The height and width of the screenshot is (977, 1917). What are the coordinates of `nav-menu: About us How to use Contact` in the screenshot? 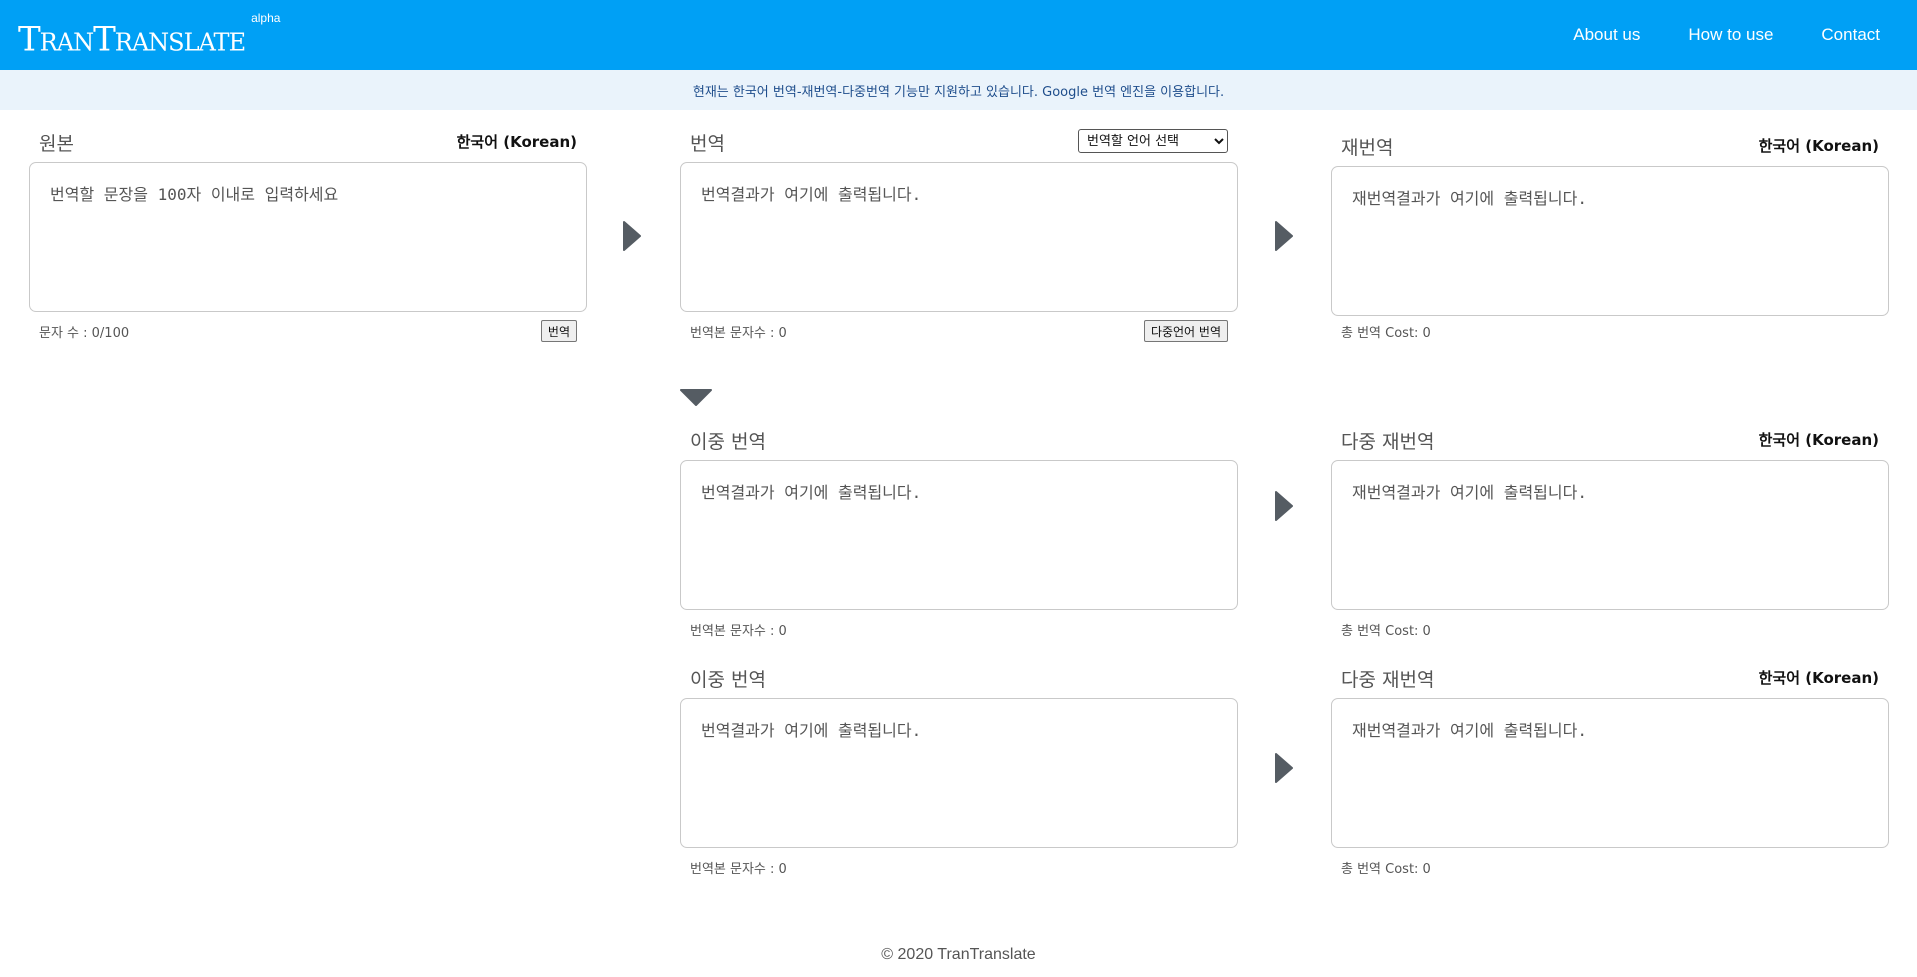 It's located at (1702, 35).